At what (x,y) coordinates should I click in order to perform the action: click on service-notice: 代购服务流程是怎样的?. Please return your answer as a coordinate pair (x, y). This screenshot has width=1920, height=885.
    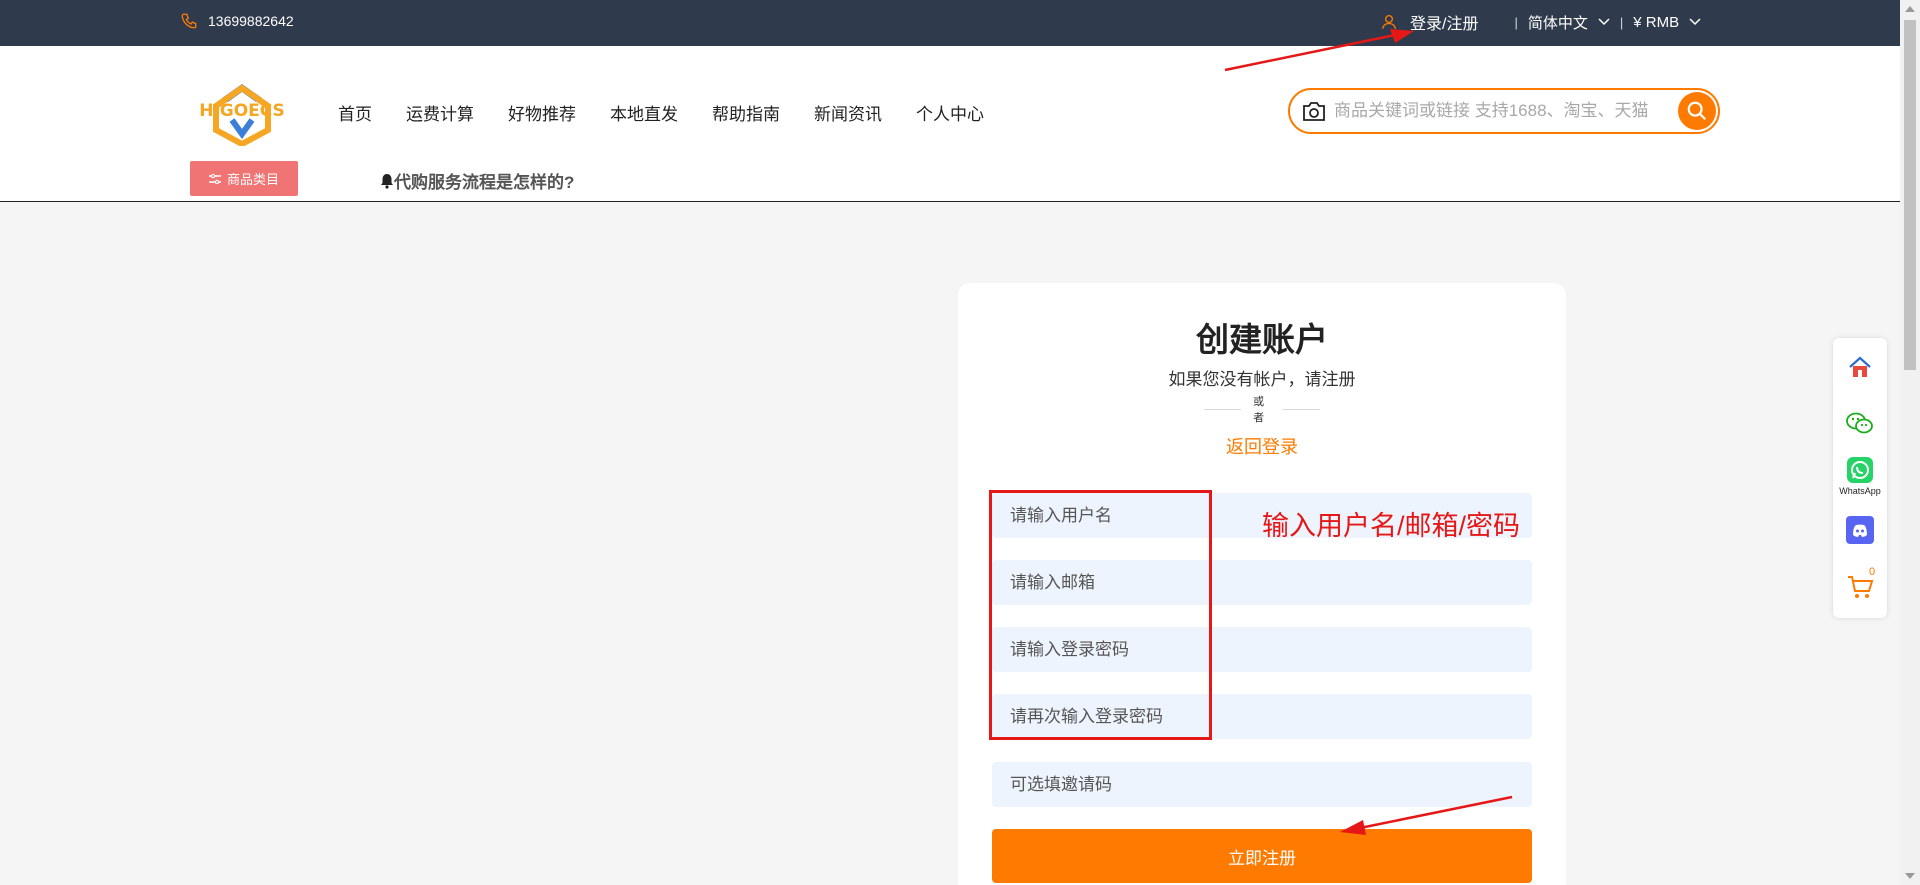
    Looking at the image, I should click on (477, 180).